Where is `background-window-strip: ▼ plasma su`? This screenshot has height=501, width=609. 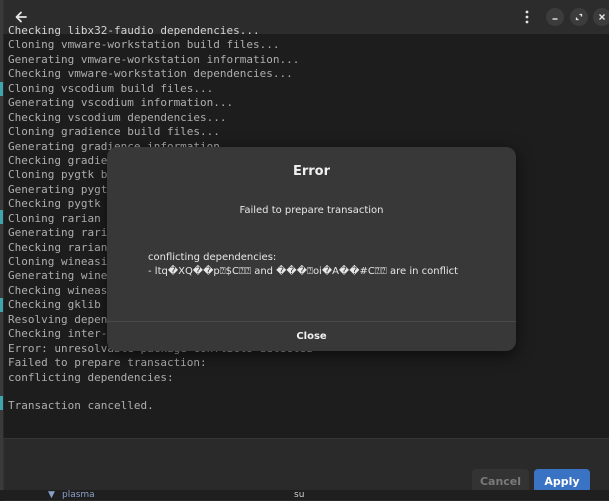 background-window-strip: ▼ plasma su is located at coordinates (304, 495).